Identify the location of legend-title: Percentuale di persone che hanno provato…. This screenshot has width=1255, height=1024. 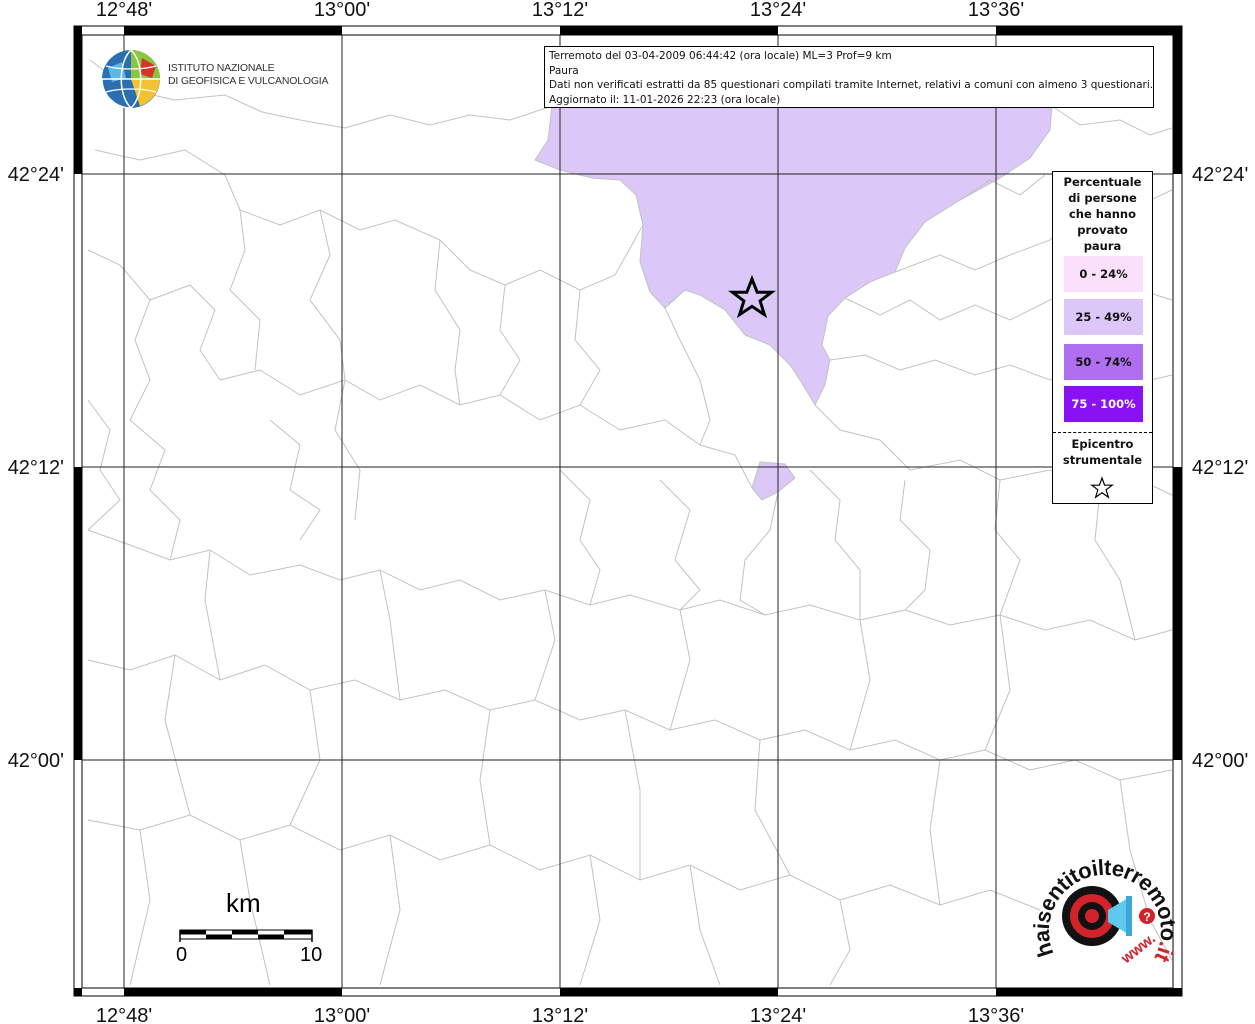
(1102, 214).